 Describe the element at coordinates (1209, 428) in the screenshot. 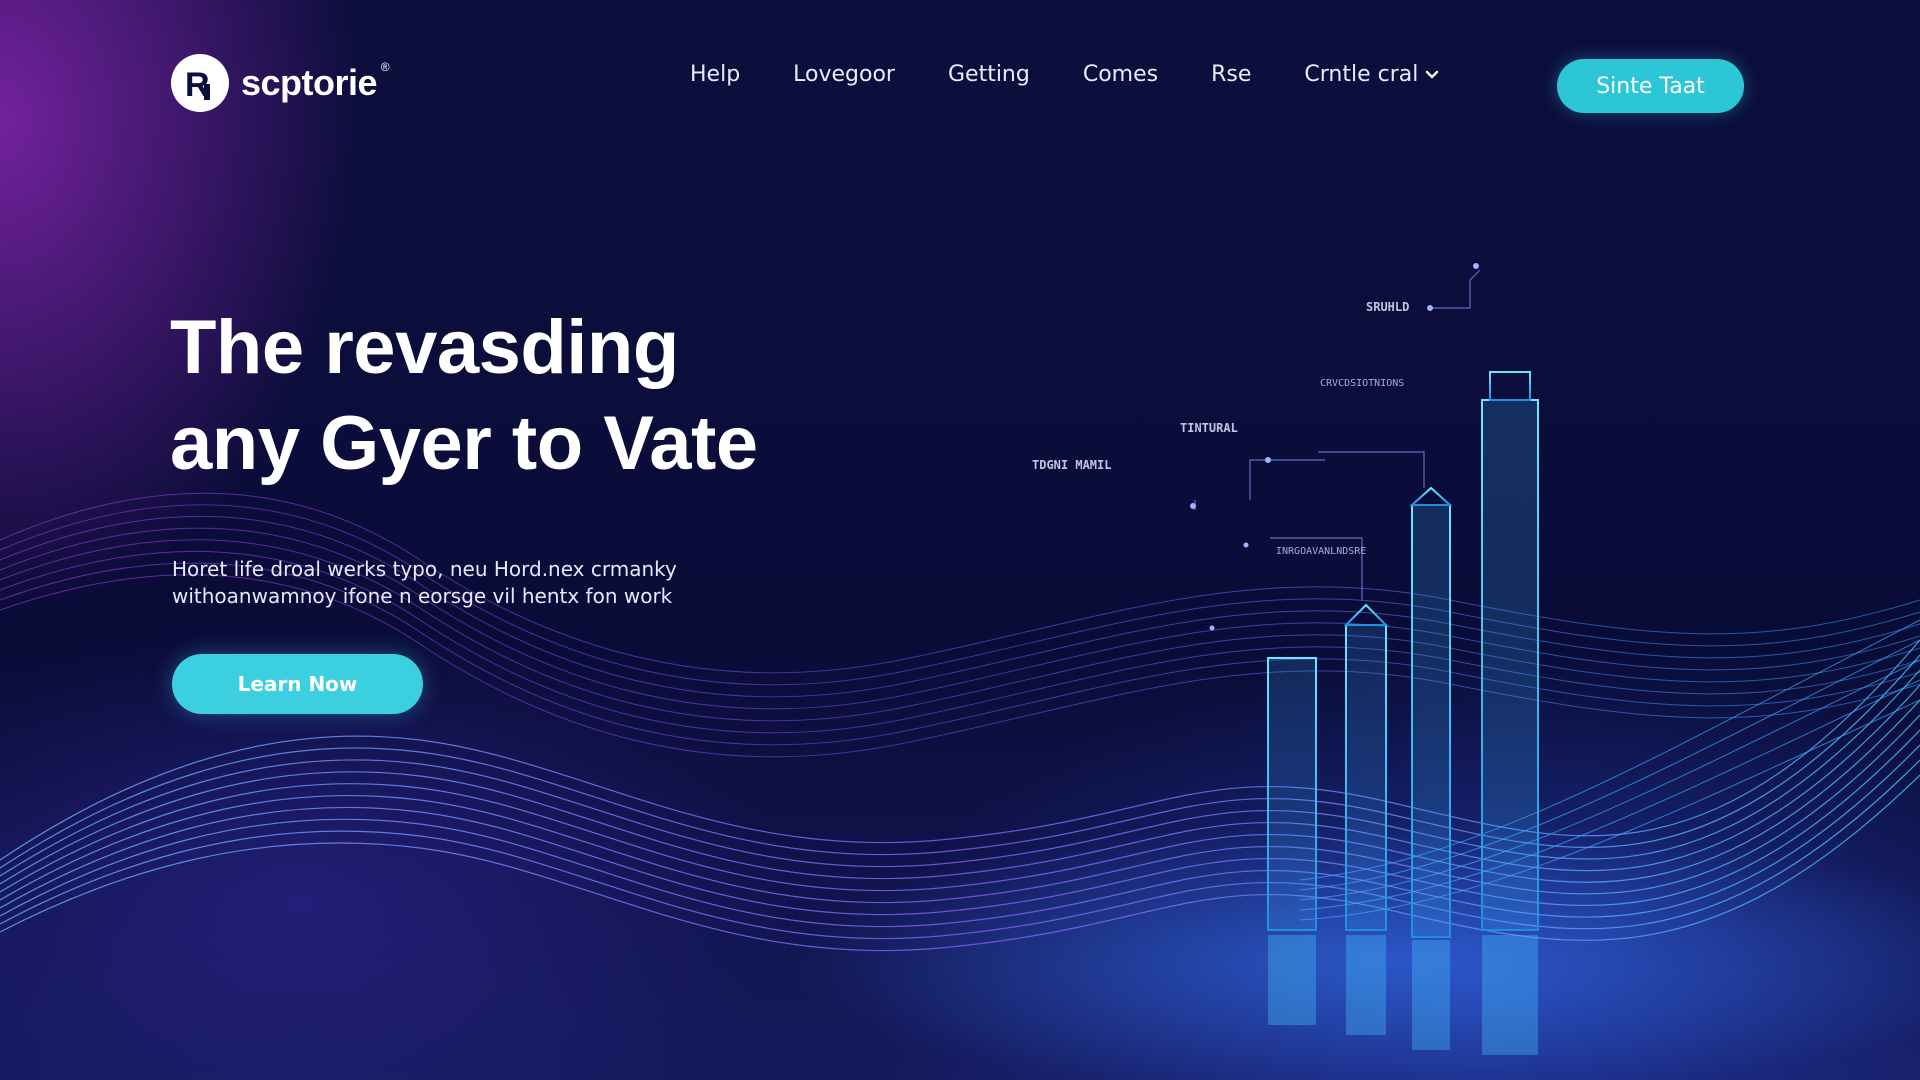

I see `illustration-label: TINTURAL` at that location.